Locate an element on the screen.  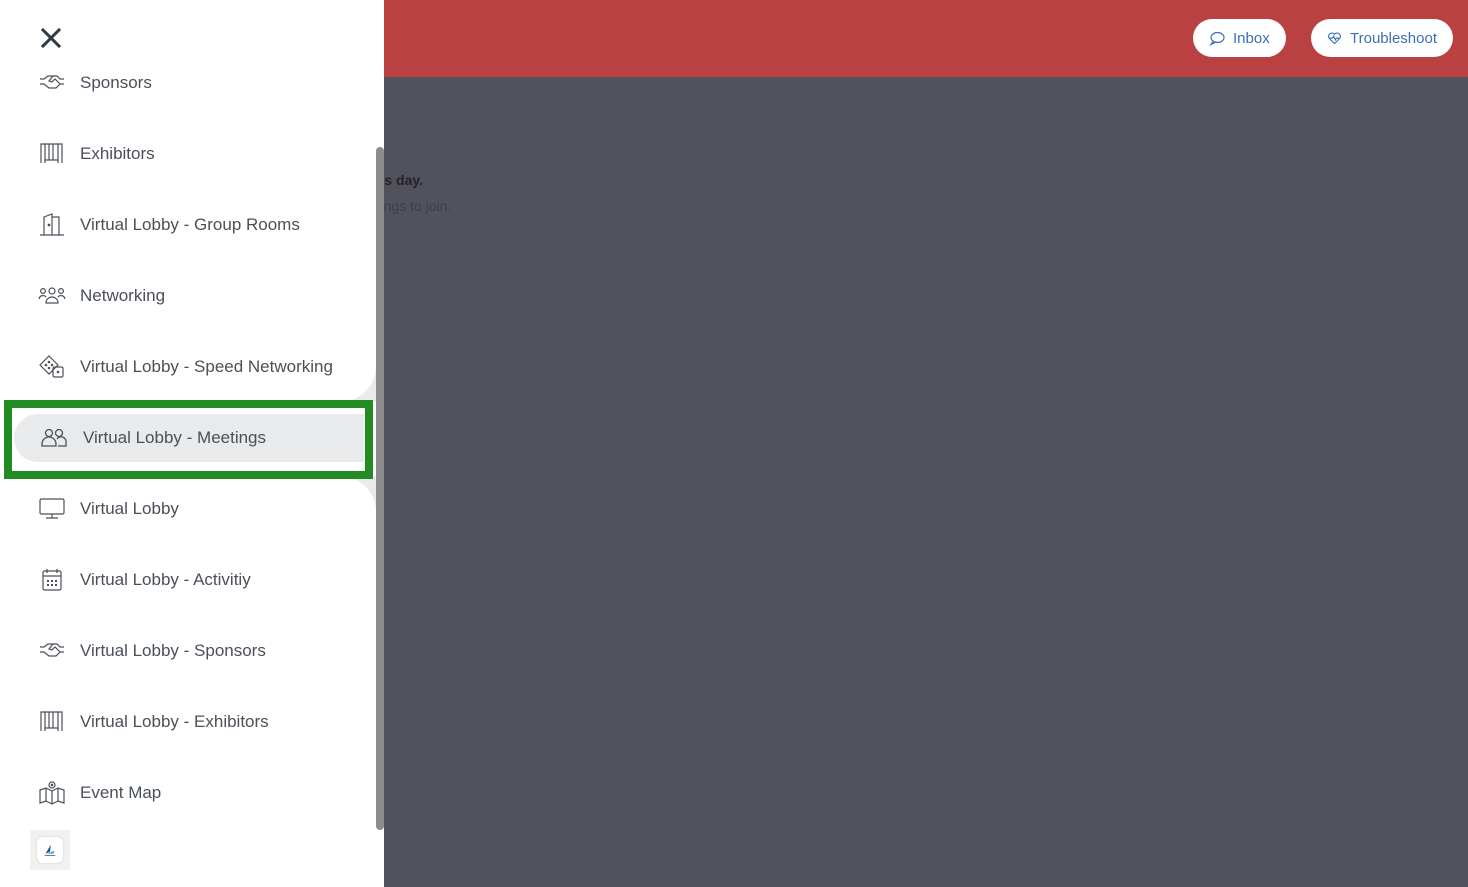
nav-item-label: Exhibitors is located at coordinates (117, 153).